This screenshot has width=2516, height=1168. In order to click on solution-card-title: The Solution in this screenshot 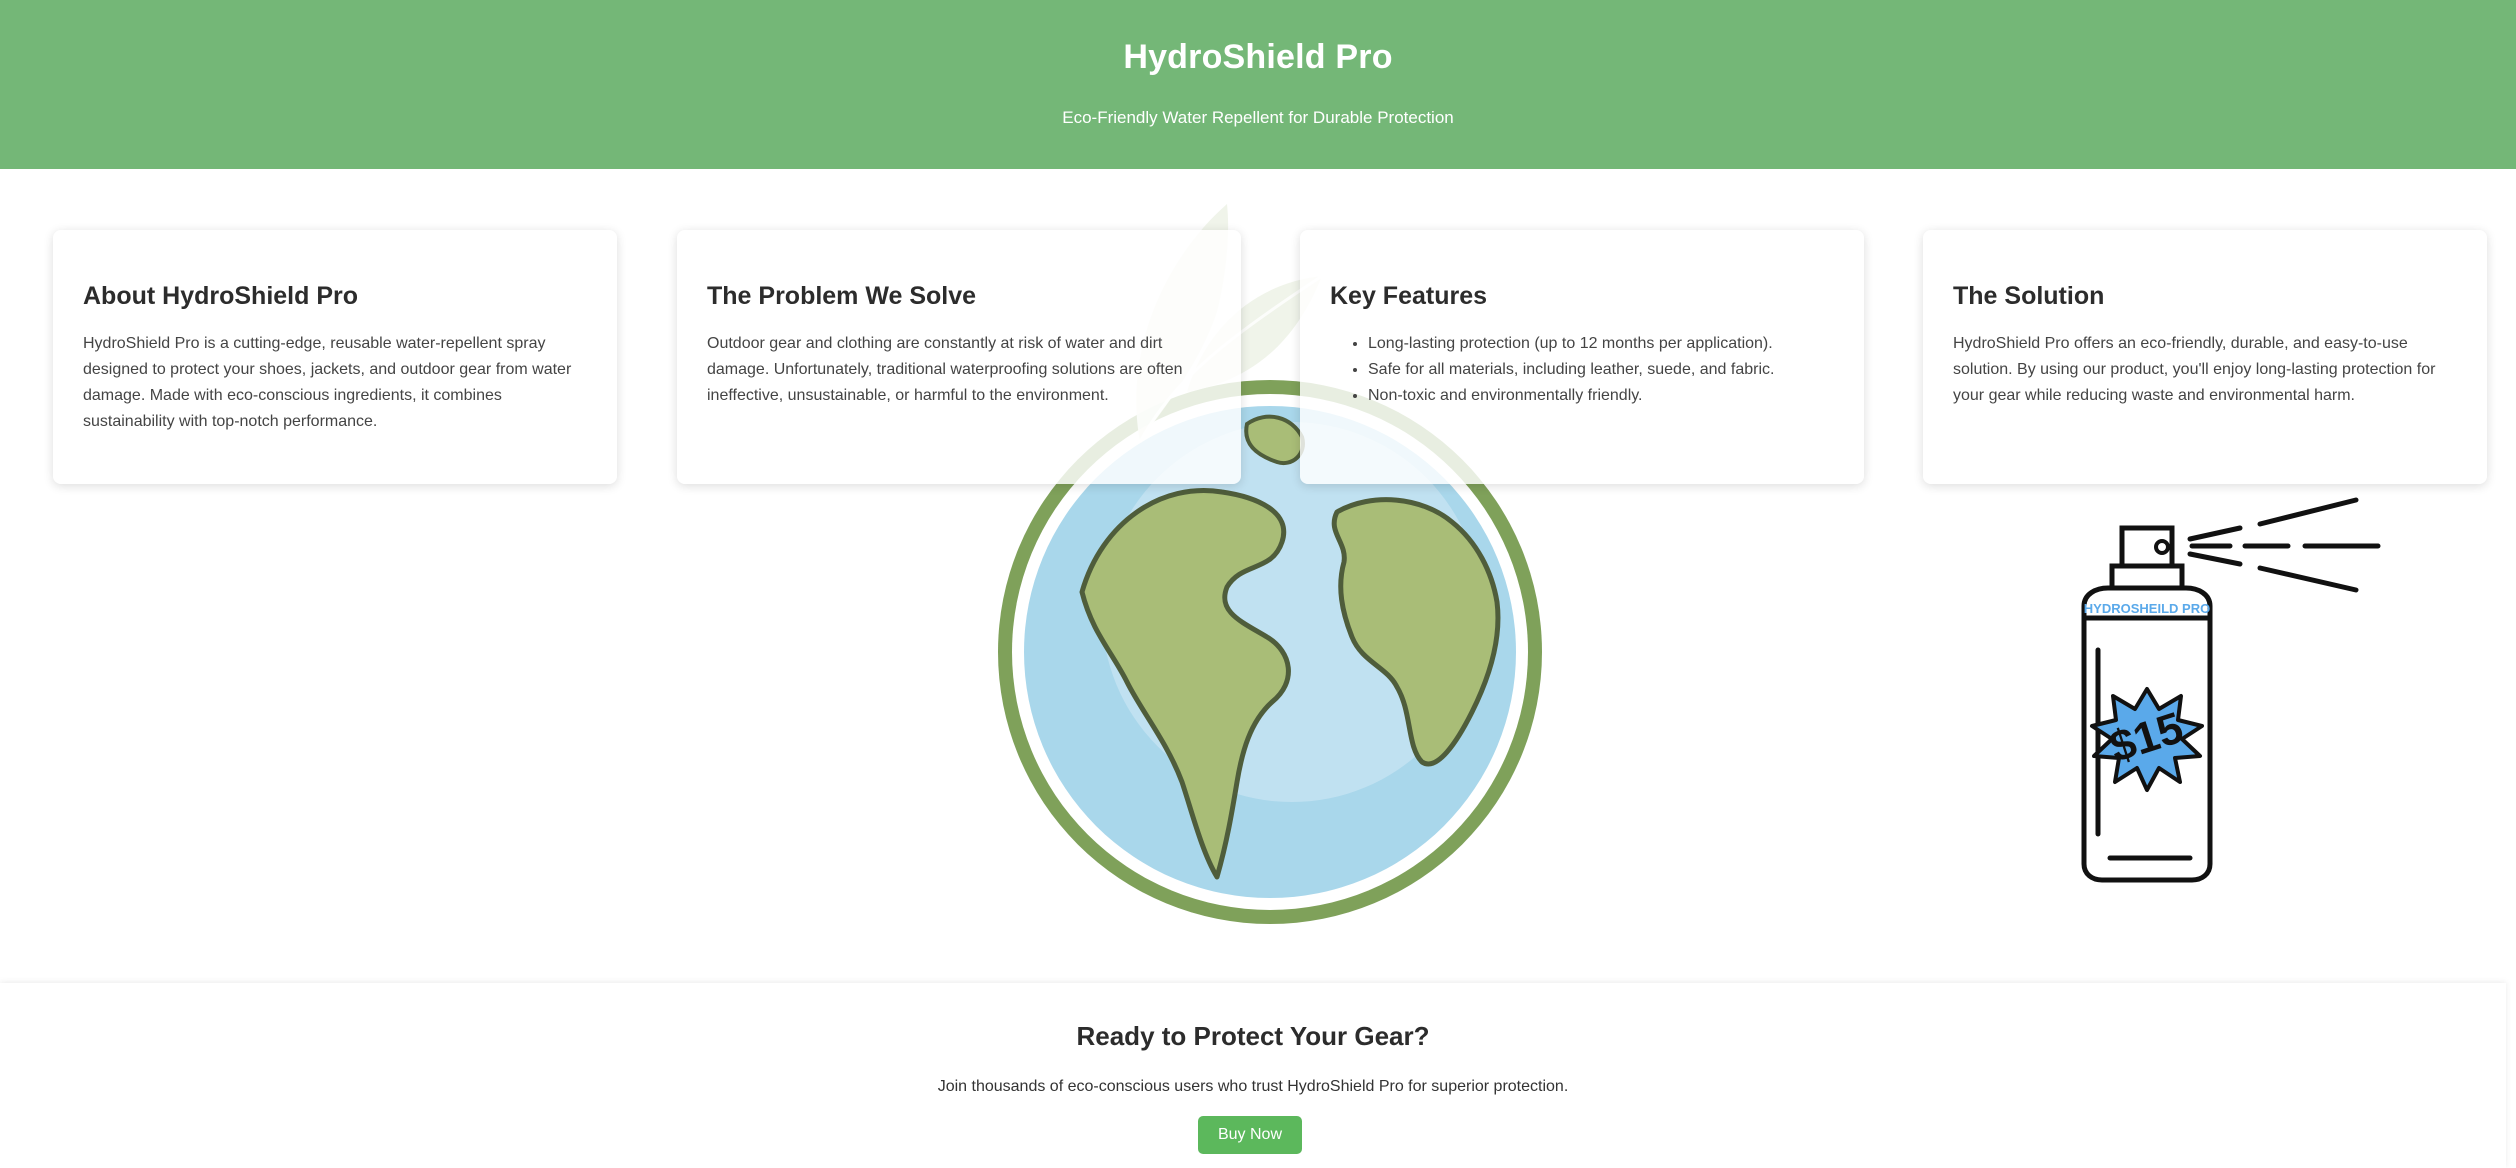, I will do `click(2029, 296)`.